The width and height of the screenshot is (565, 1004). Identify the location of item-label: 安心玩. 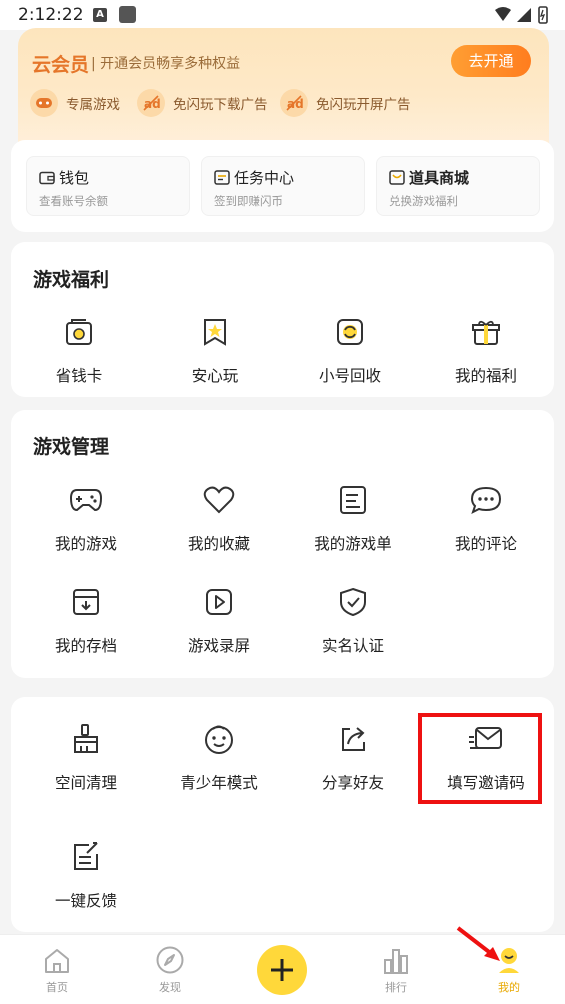
(215, 376).